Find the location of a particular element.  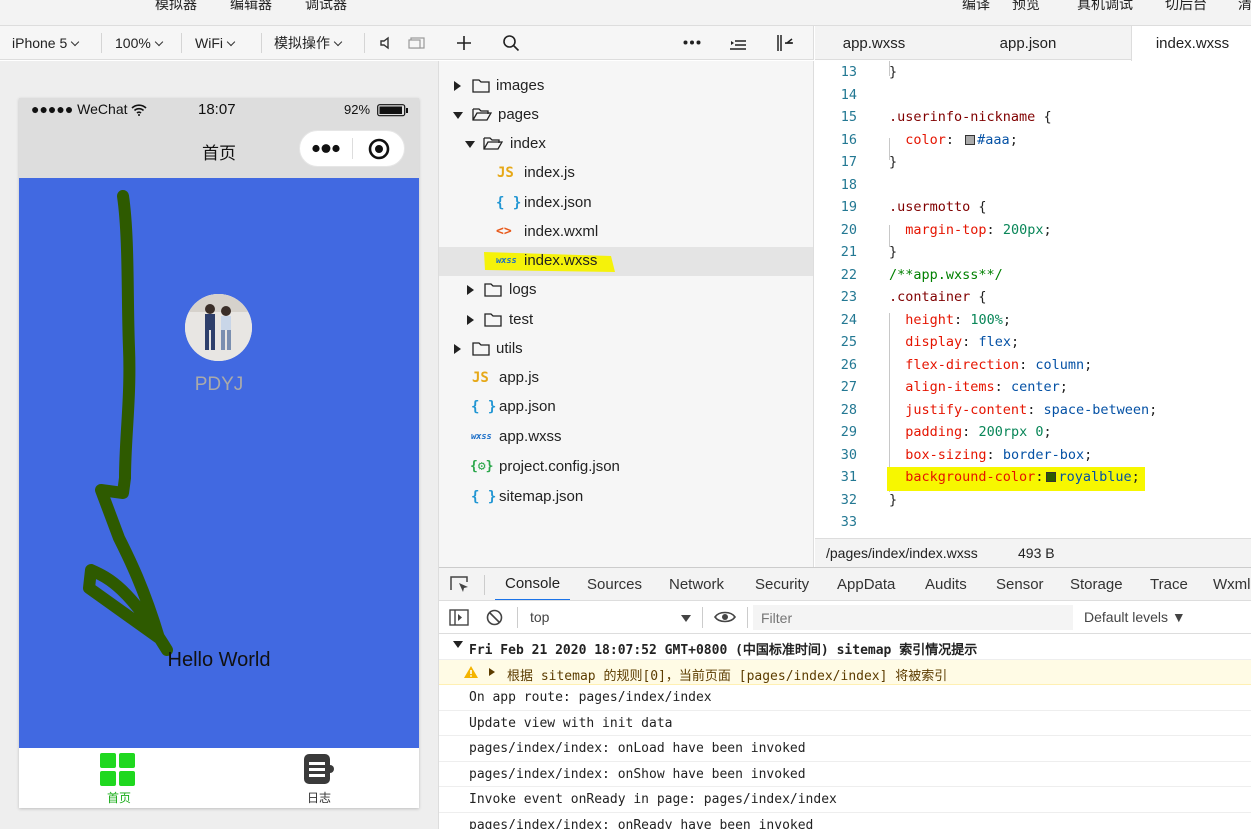

editor-tabs: app.wxss app.json index.wxss is located at coordinates (1033, 43).